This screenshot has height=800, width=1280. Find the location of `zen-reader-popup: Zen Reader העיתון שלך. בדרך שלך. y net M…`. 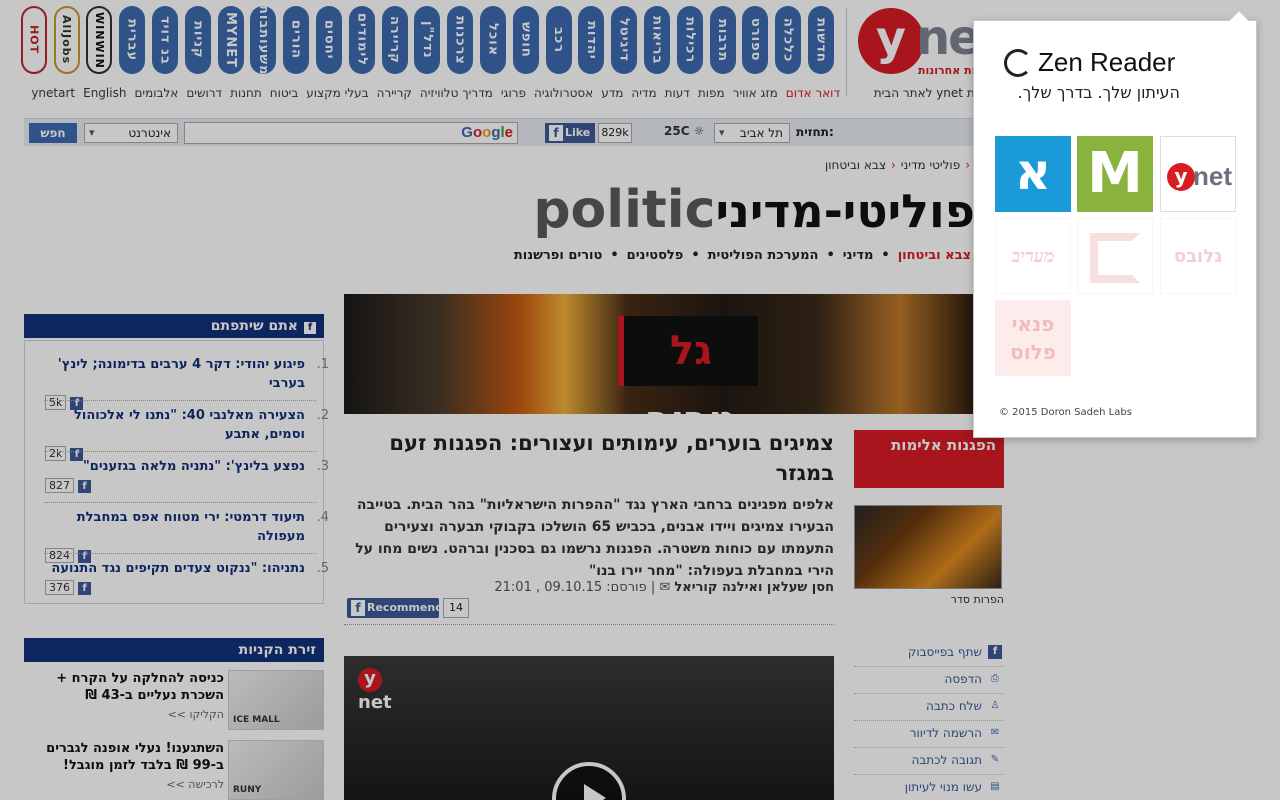

zen-reader-popup: Zen Reader העיתון שלך. בדרך שלך. y net M… is located at coordinates (1115, 224).